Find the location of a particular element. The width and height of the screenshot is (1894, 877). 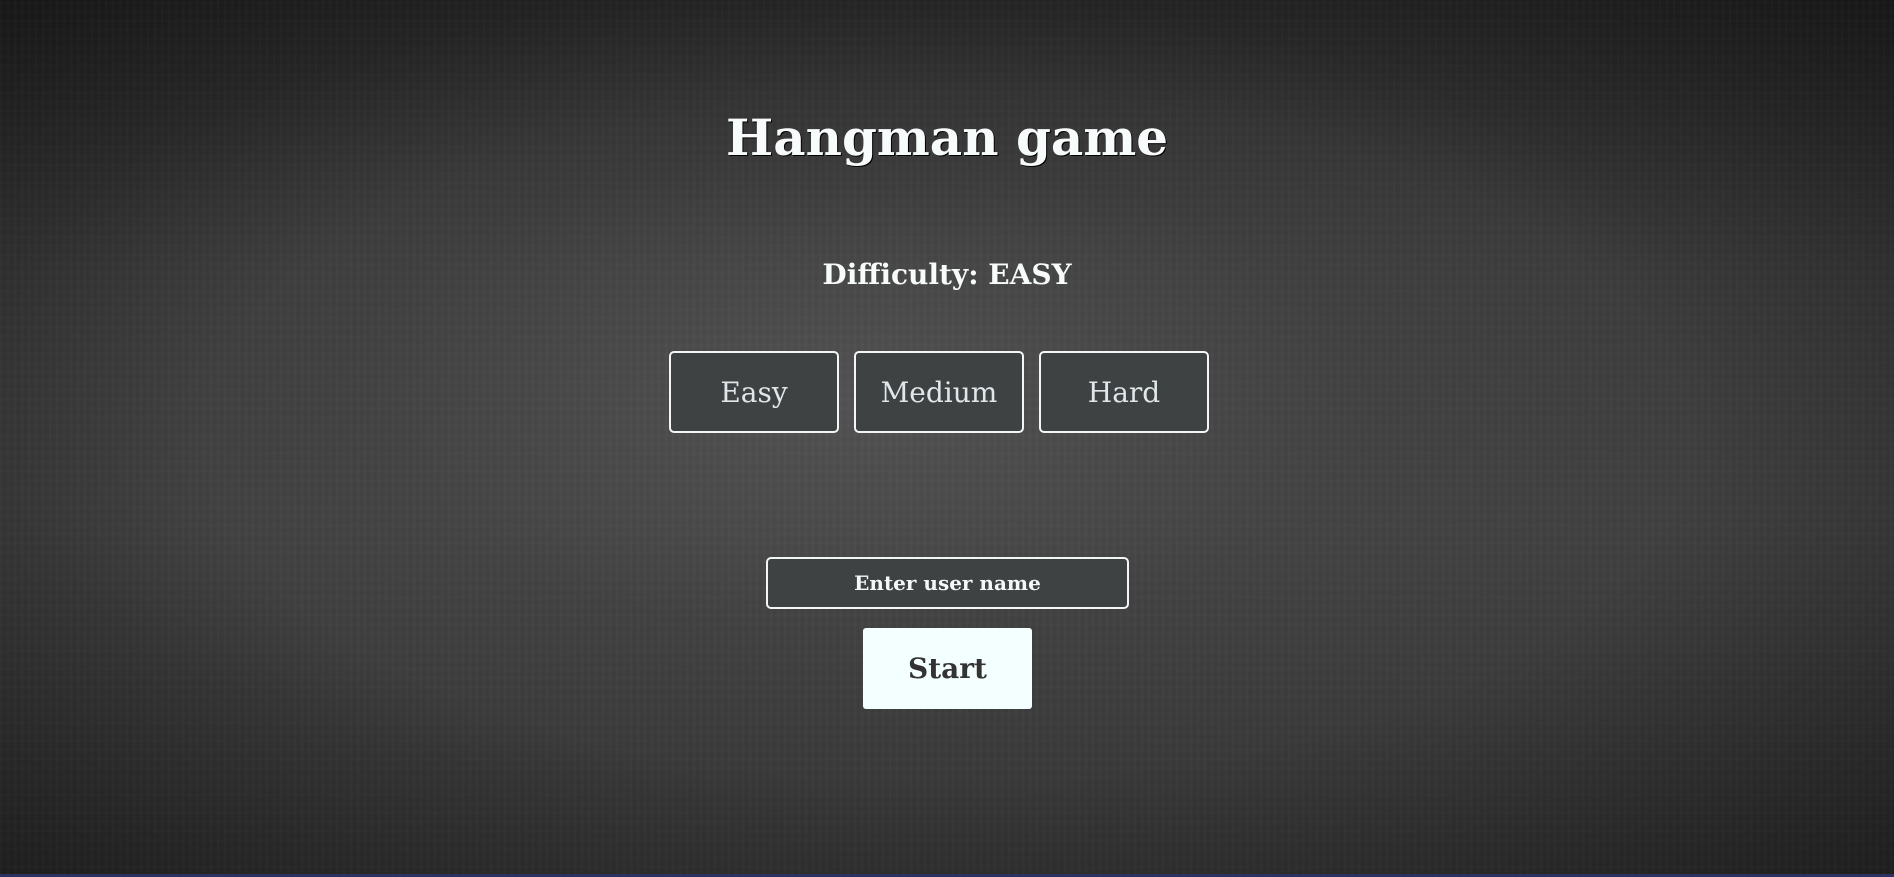

difficulty-buttons: Easy Medium Hard is located at coordinates (939, 392).